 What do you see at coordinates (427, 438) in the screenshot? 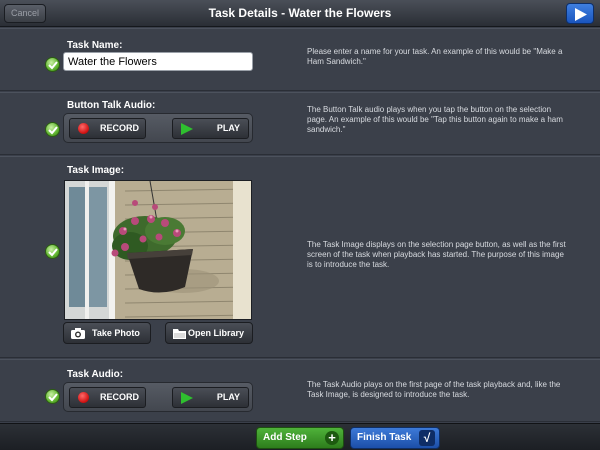
I see `checkmark-icon: √` at bounding box center [427, 438].